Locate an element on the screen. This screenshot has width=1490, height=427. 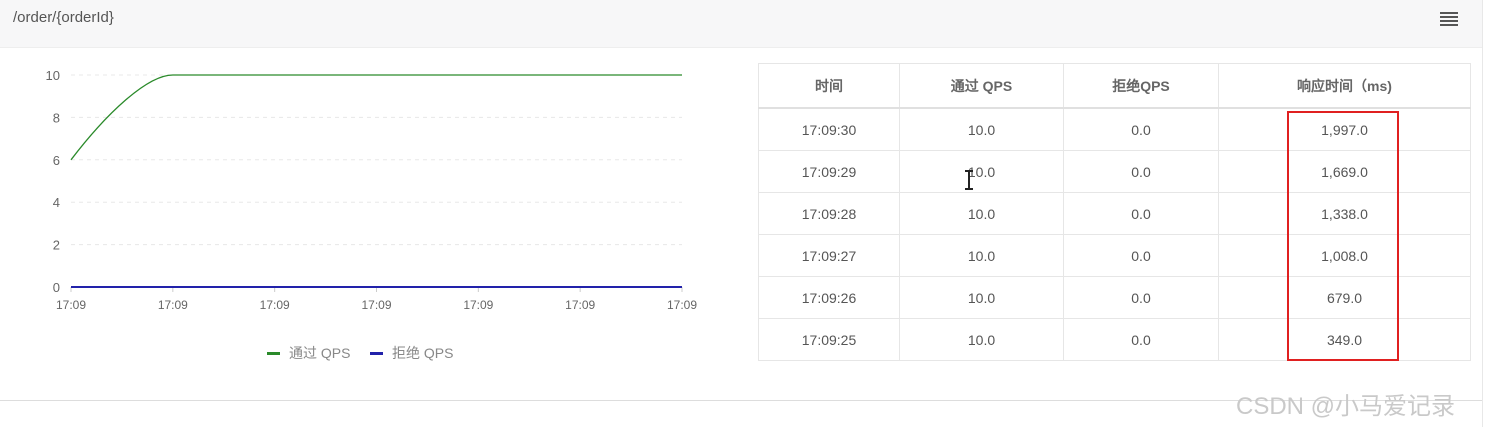
y-tick-label: 10 is located at coordinates (53, 75).